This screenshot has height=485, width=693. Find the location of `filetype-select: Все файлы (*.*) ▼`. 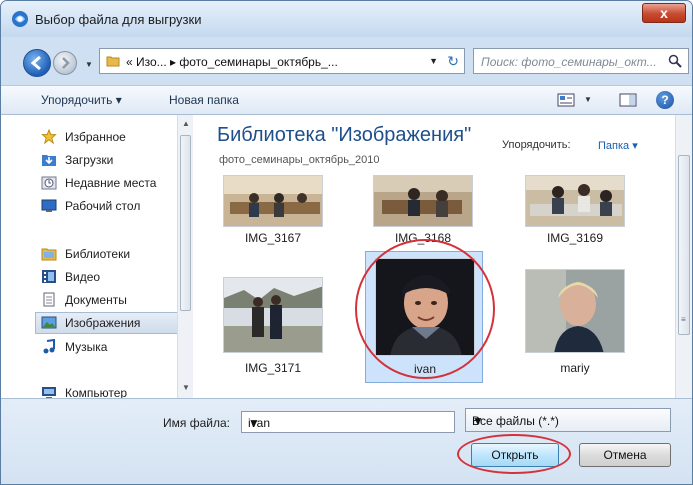

filetype-select: Все файлы (*.*) ▼ is located at coordinates (568, 420).